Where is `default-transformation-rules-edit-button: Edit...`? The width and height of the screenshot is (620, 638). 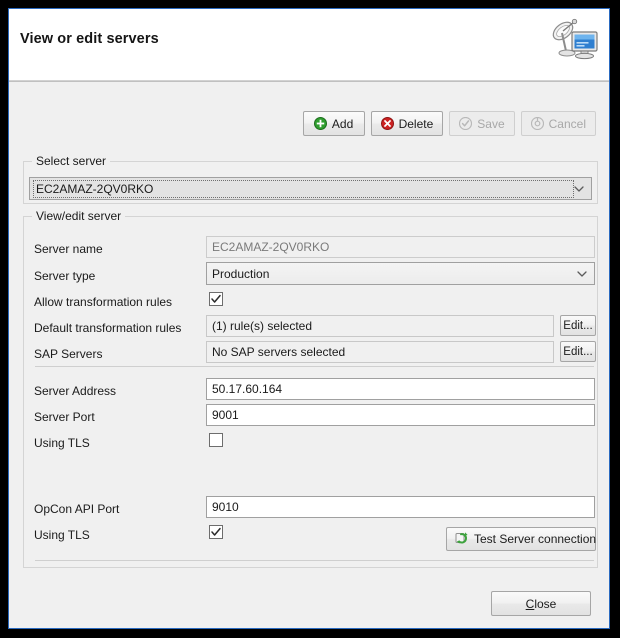 default-transformation-rules-edit-button: Edit... is located at coordinates (578, 325).